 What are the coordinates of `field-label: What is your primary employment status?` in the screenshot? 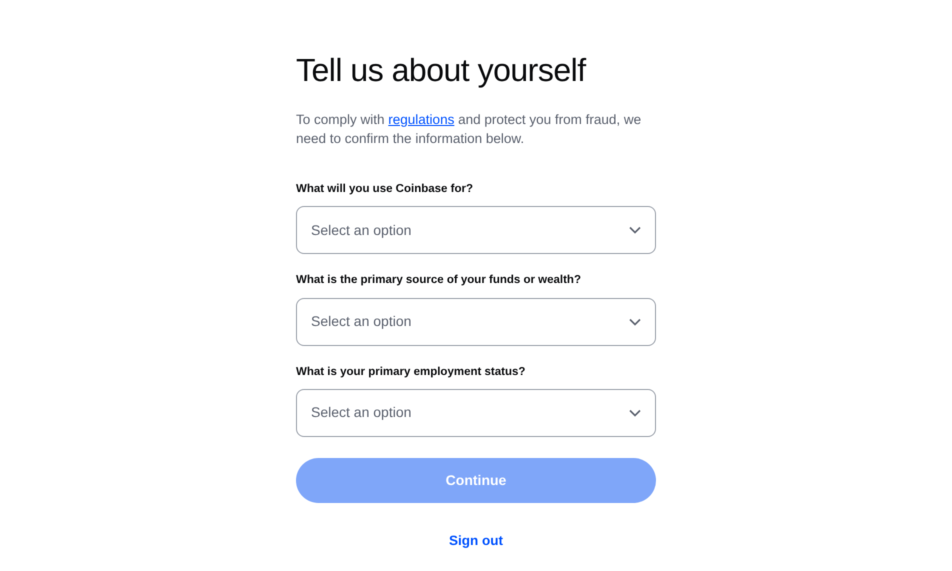 It's located at (411, 372).